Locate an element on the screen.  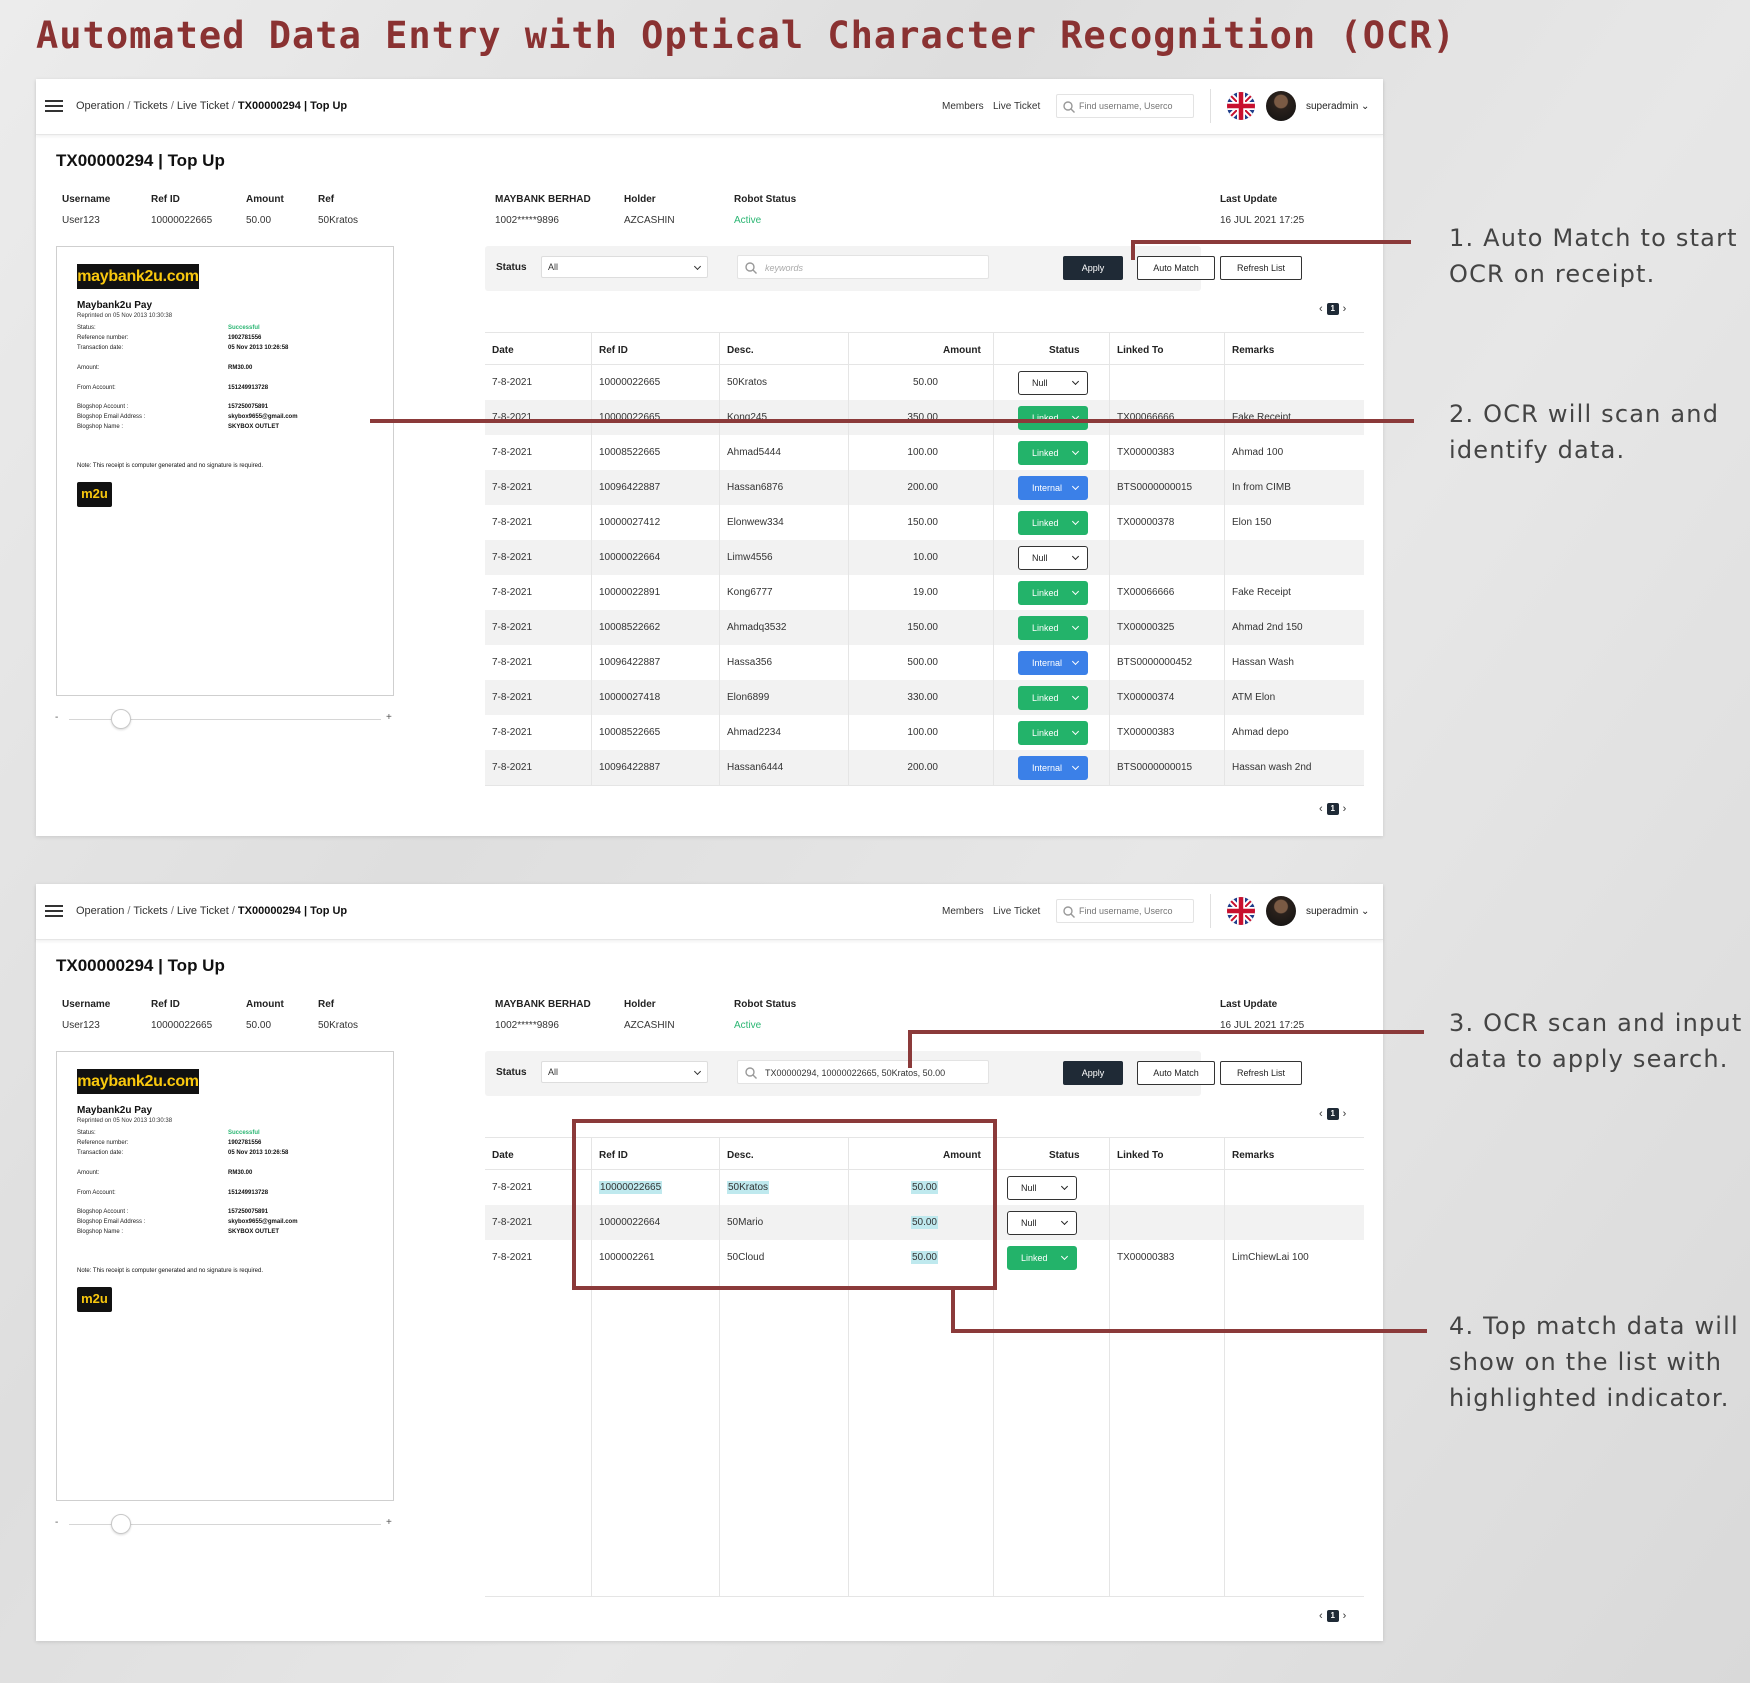
table-row: 7-8-2021 10000022664 Limw4556 10.00 Null is located at coordinates (924, 557).